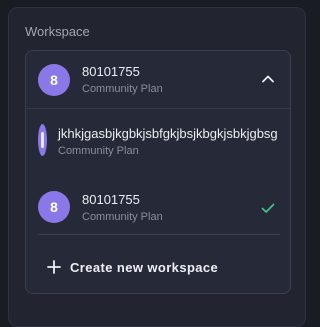 This screenshot has width=320, height=327. I want to click on avatar, so click(42, 140).